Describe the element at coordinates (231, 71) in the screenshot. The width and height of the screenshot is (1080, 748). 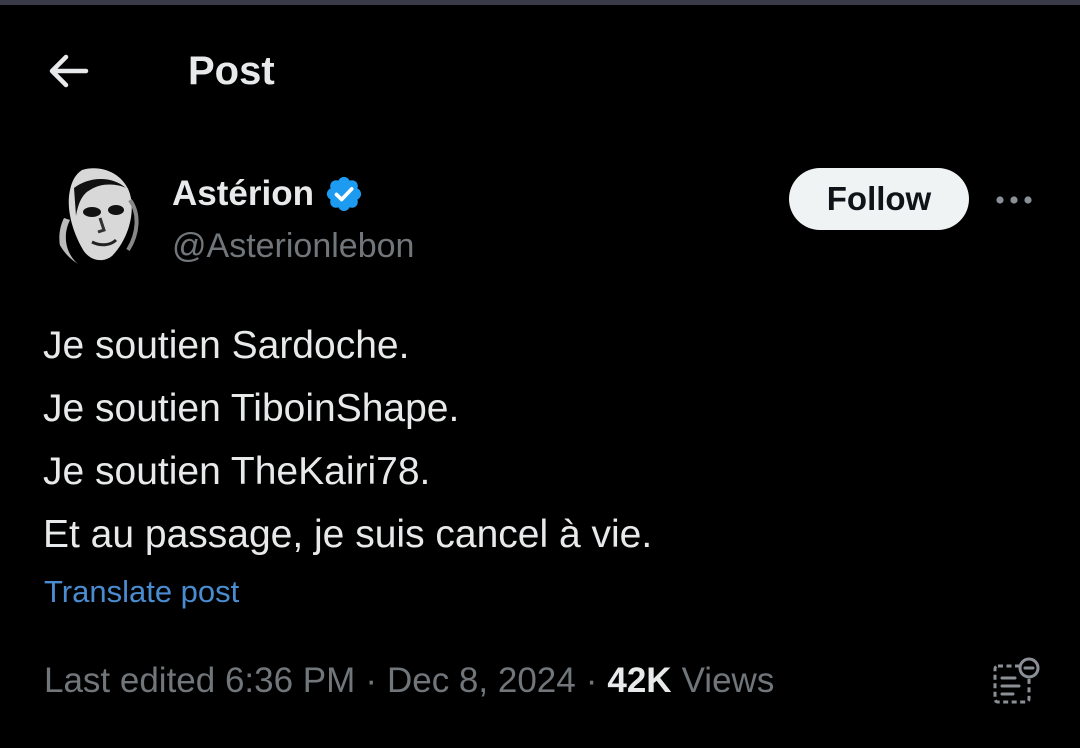
I see `page-title: Post` at that location.